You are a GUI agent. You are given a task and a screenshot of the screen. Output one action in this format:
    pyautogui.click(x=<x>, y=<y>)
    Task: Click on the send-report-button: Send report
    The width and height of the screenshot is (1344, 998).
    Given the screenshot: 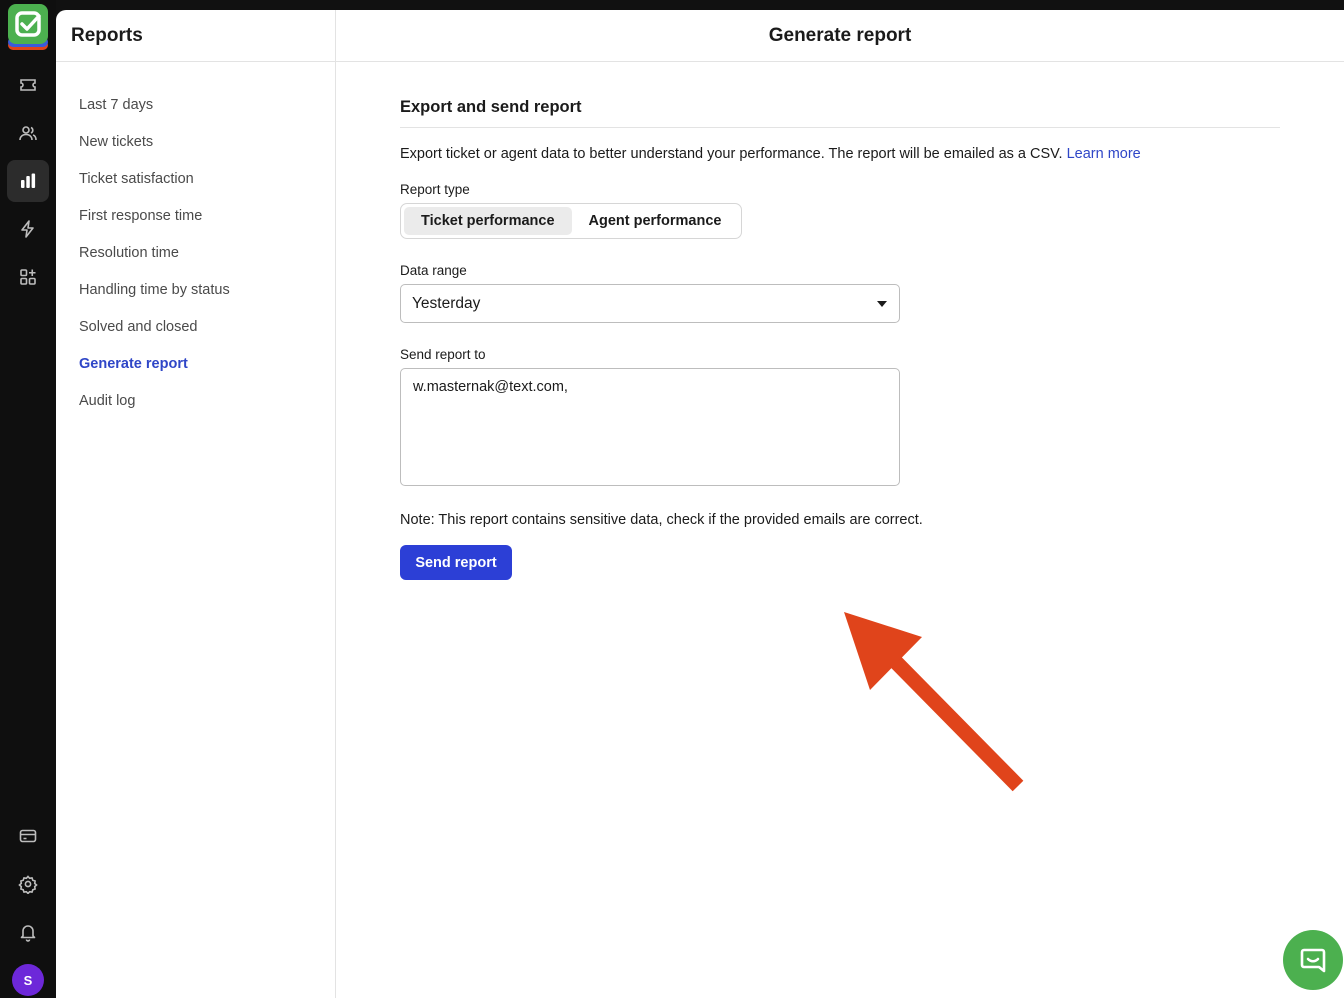 What is the action you would take?
    pyautogui.click(x=456, y=562)
    